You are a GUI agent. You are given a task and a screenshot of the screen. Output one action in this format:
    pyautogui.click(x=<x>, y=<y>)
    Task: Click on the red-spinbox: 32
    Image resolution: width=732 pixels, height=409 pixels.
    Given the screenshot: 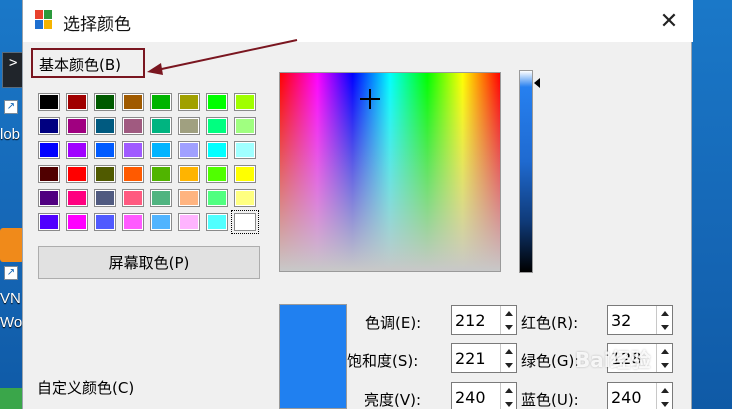 What is the action you would take?
    pyautogui.click(x=640, y=320)
    